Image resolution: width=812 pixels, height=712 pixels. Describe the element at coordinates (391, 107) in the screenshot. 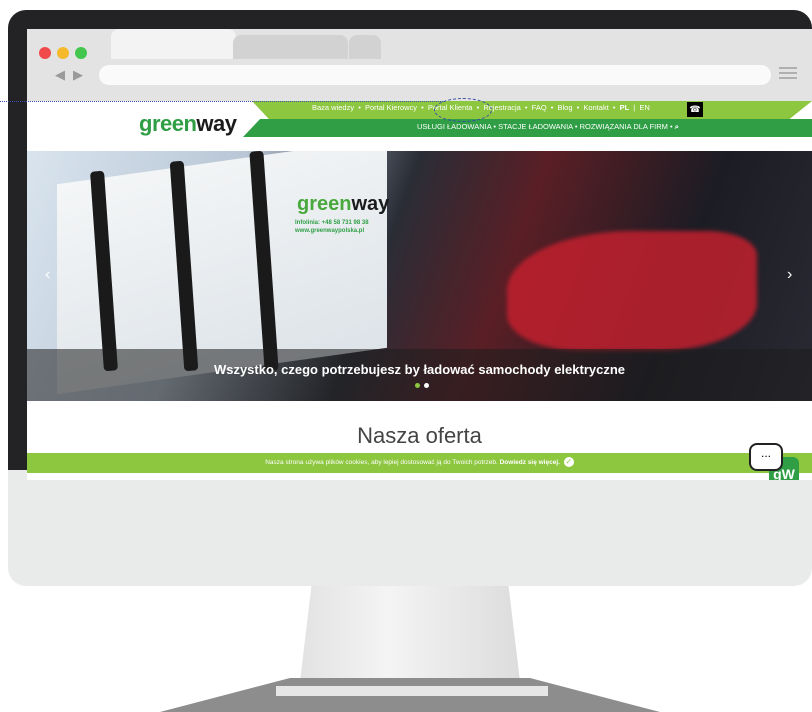

I see `nav-portal-kierowcy: Portal Kierowcy` at that location.